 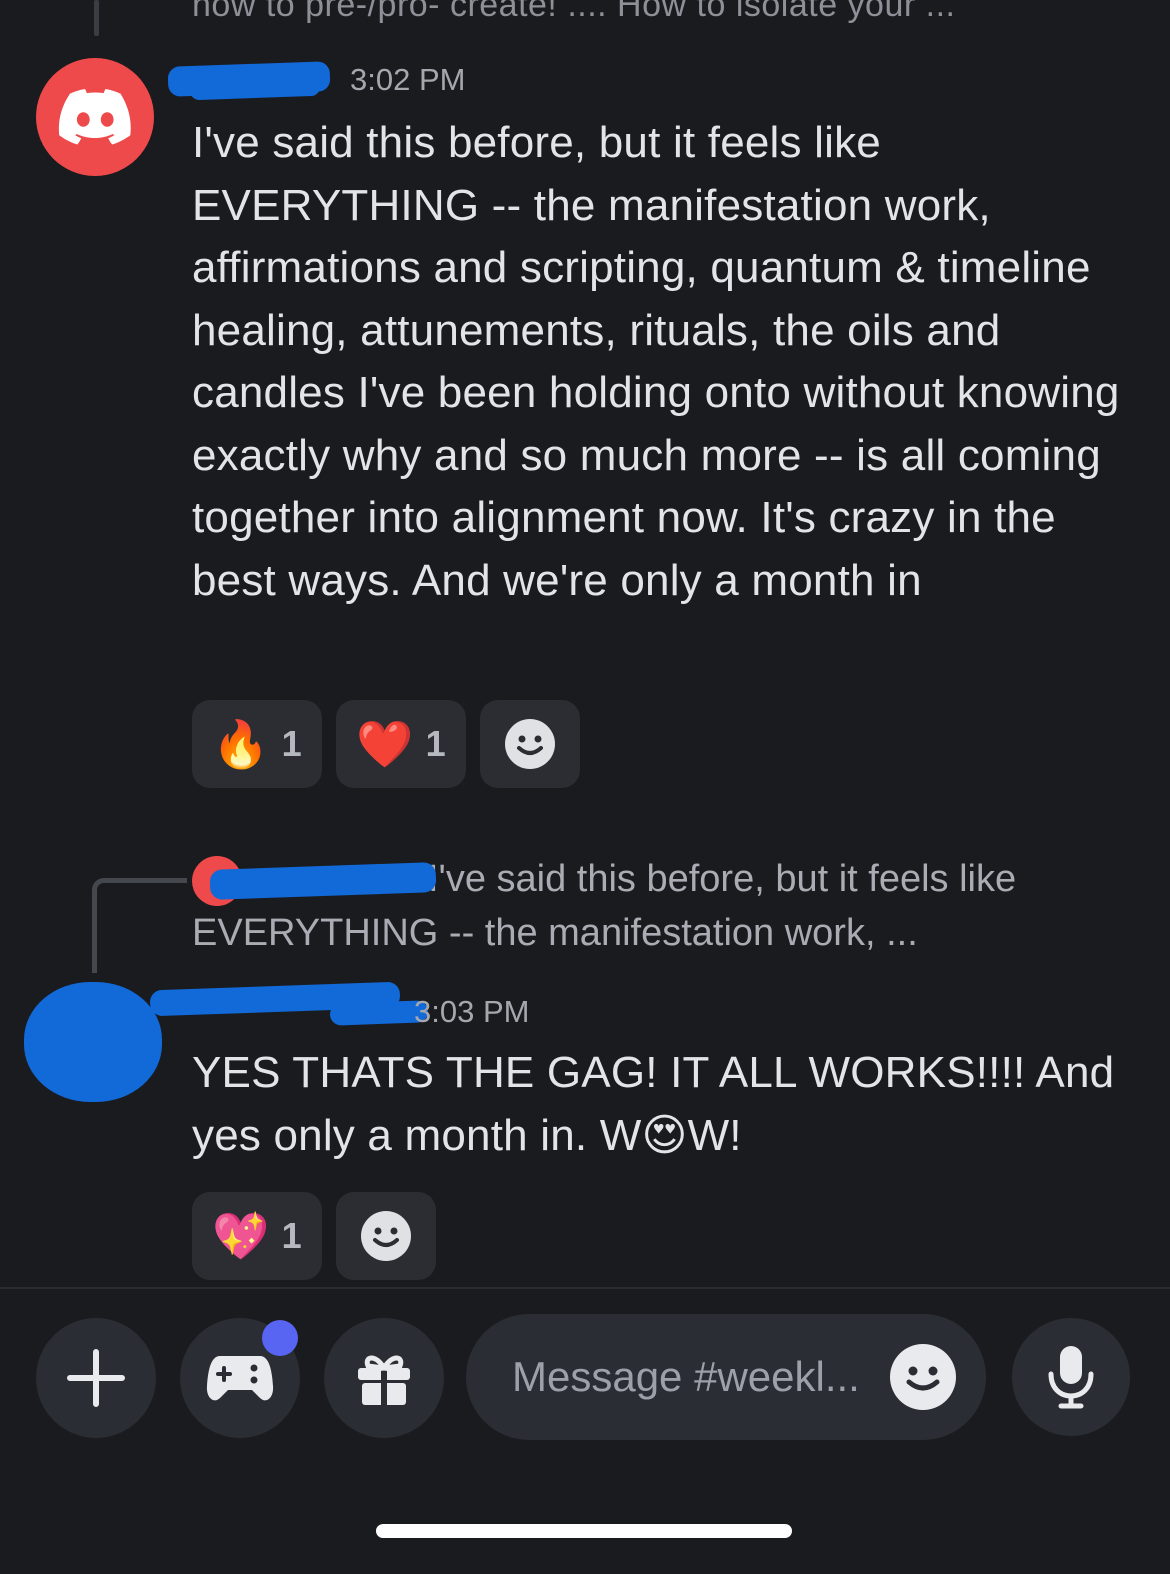 I want to click on sparkling-heart-emoji-icon: 💖, so click(x=241, y=1236).